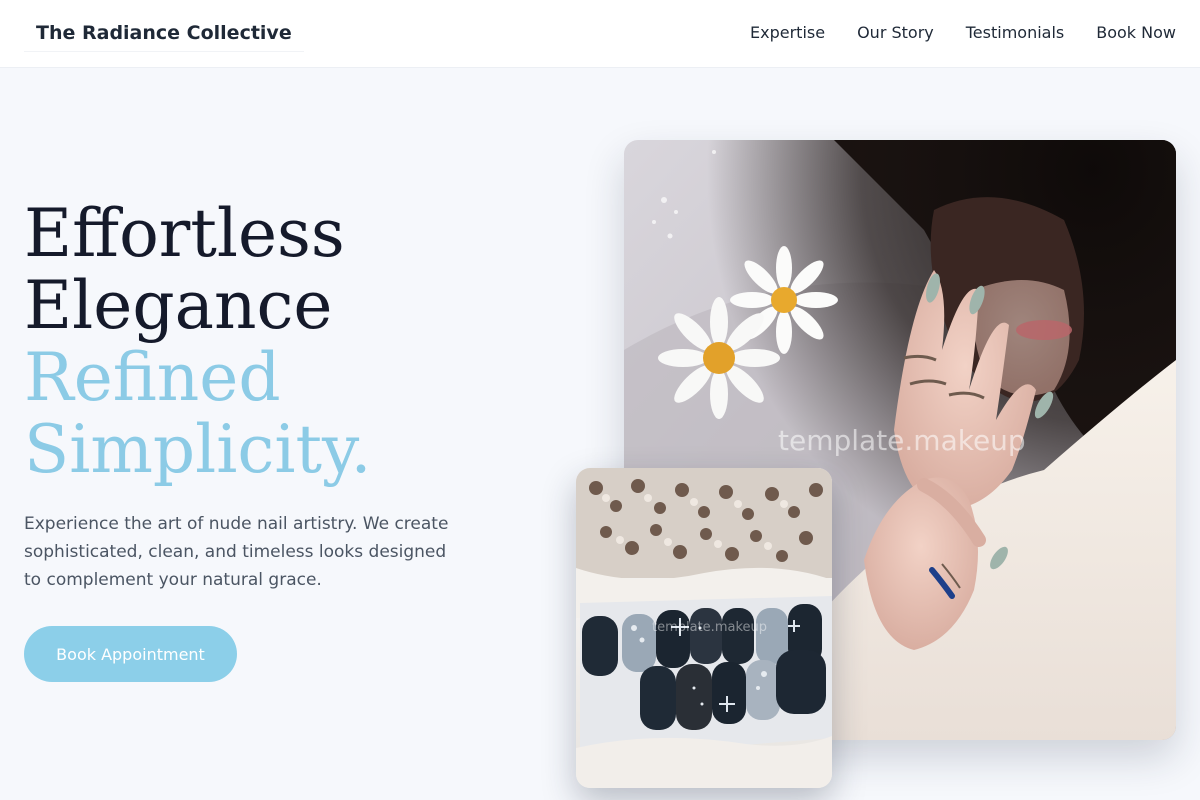 This screenshot has width=1200, height=800. Describe the element at coordinates (152, 377) in the screenshot. I see `hero-title-line-3: Refined` at that location.